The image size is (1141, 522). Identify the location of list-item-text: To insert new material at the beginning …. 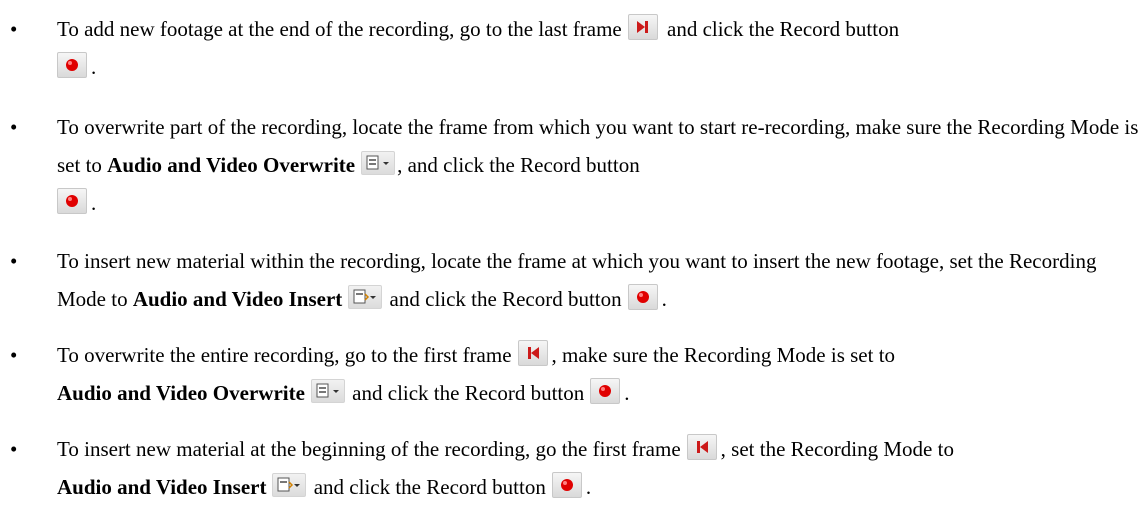
(598, 468).